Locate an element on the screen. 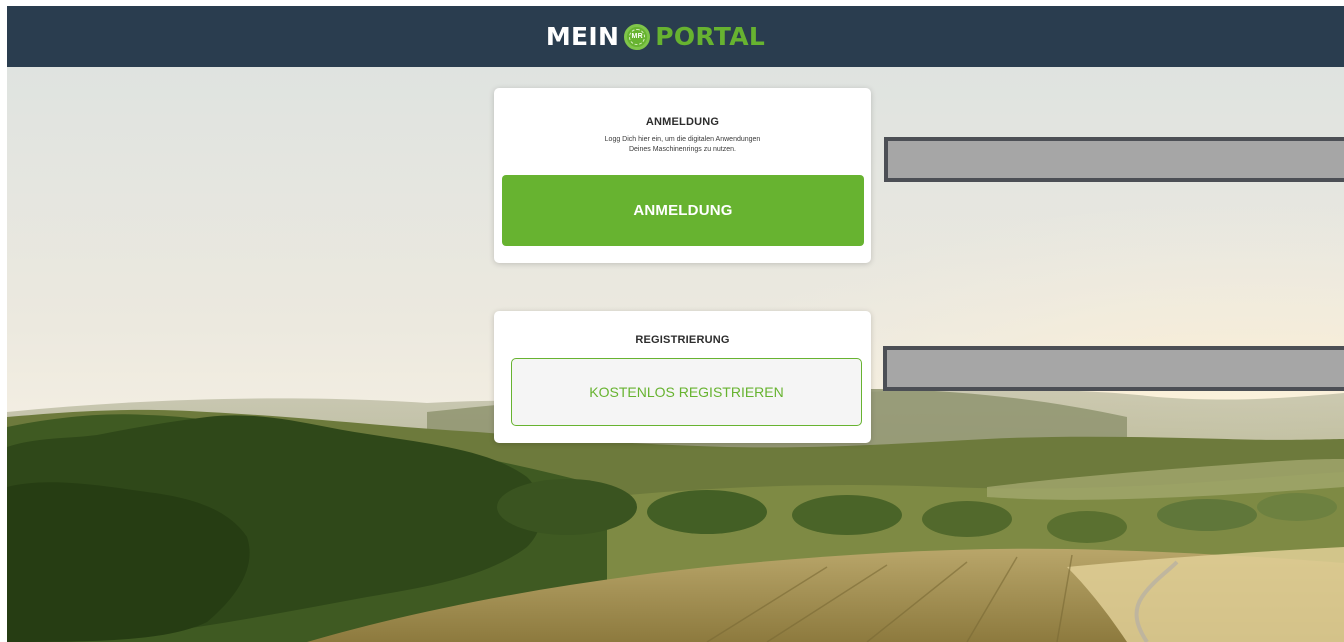 This screenshot has width=1344, height=642. page-left-edge is located at coordinates (3, 321).